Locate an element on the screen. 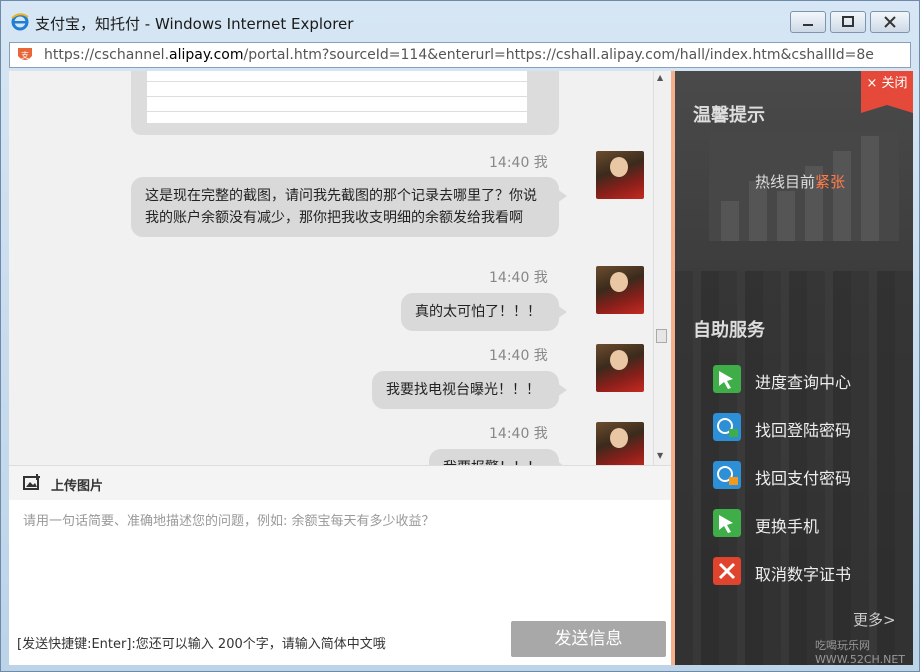 The width and height of the screenshot is (920, 672). close-sidebar-button: × 关闭 is located at coordinates (887, 92).